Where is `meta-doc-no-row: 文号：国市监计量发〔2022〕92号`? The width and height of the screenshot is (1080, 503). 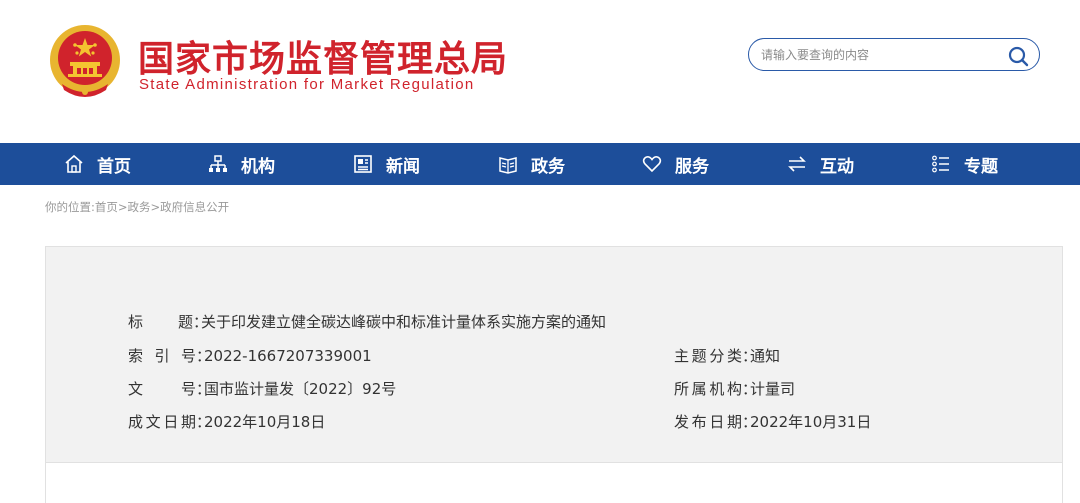
meta-doc-no-row: 文号：国市监计量发〔2022〕92号 is located at coordinates (262, 388).